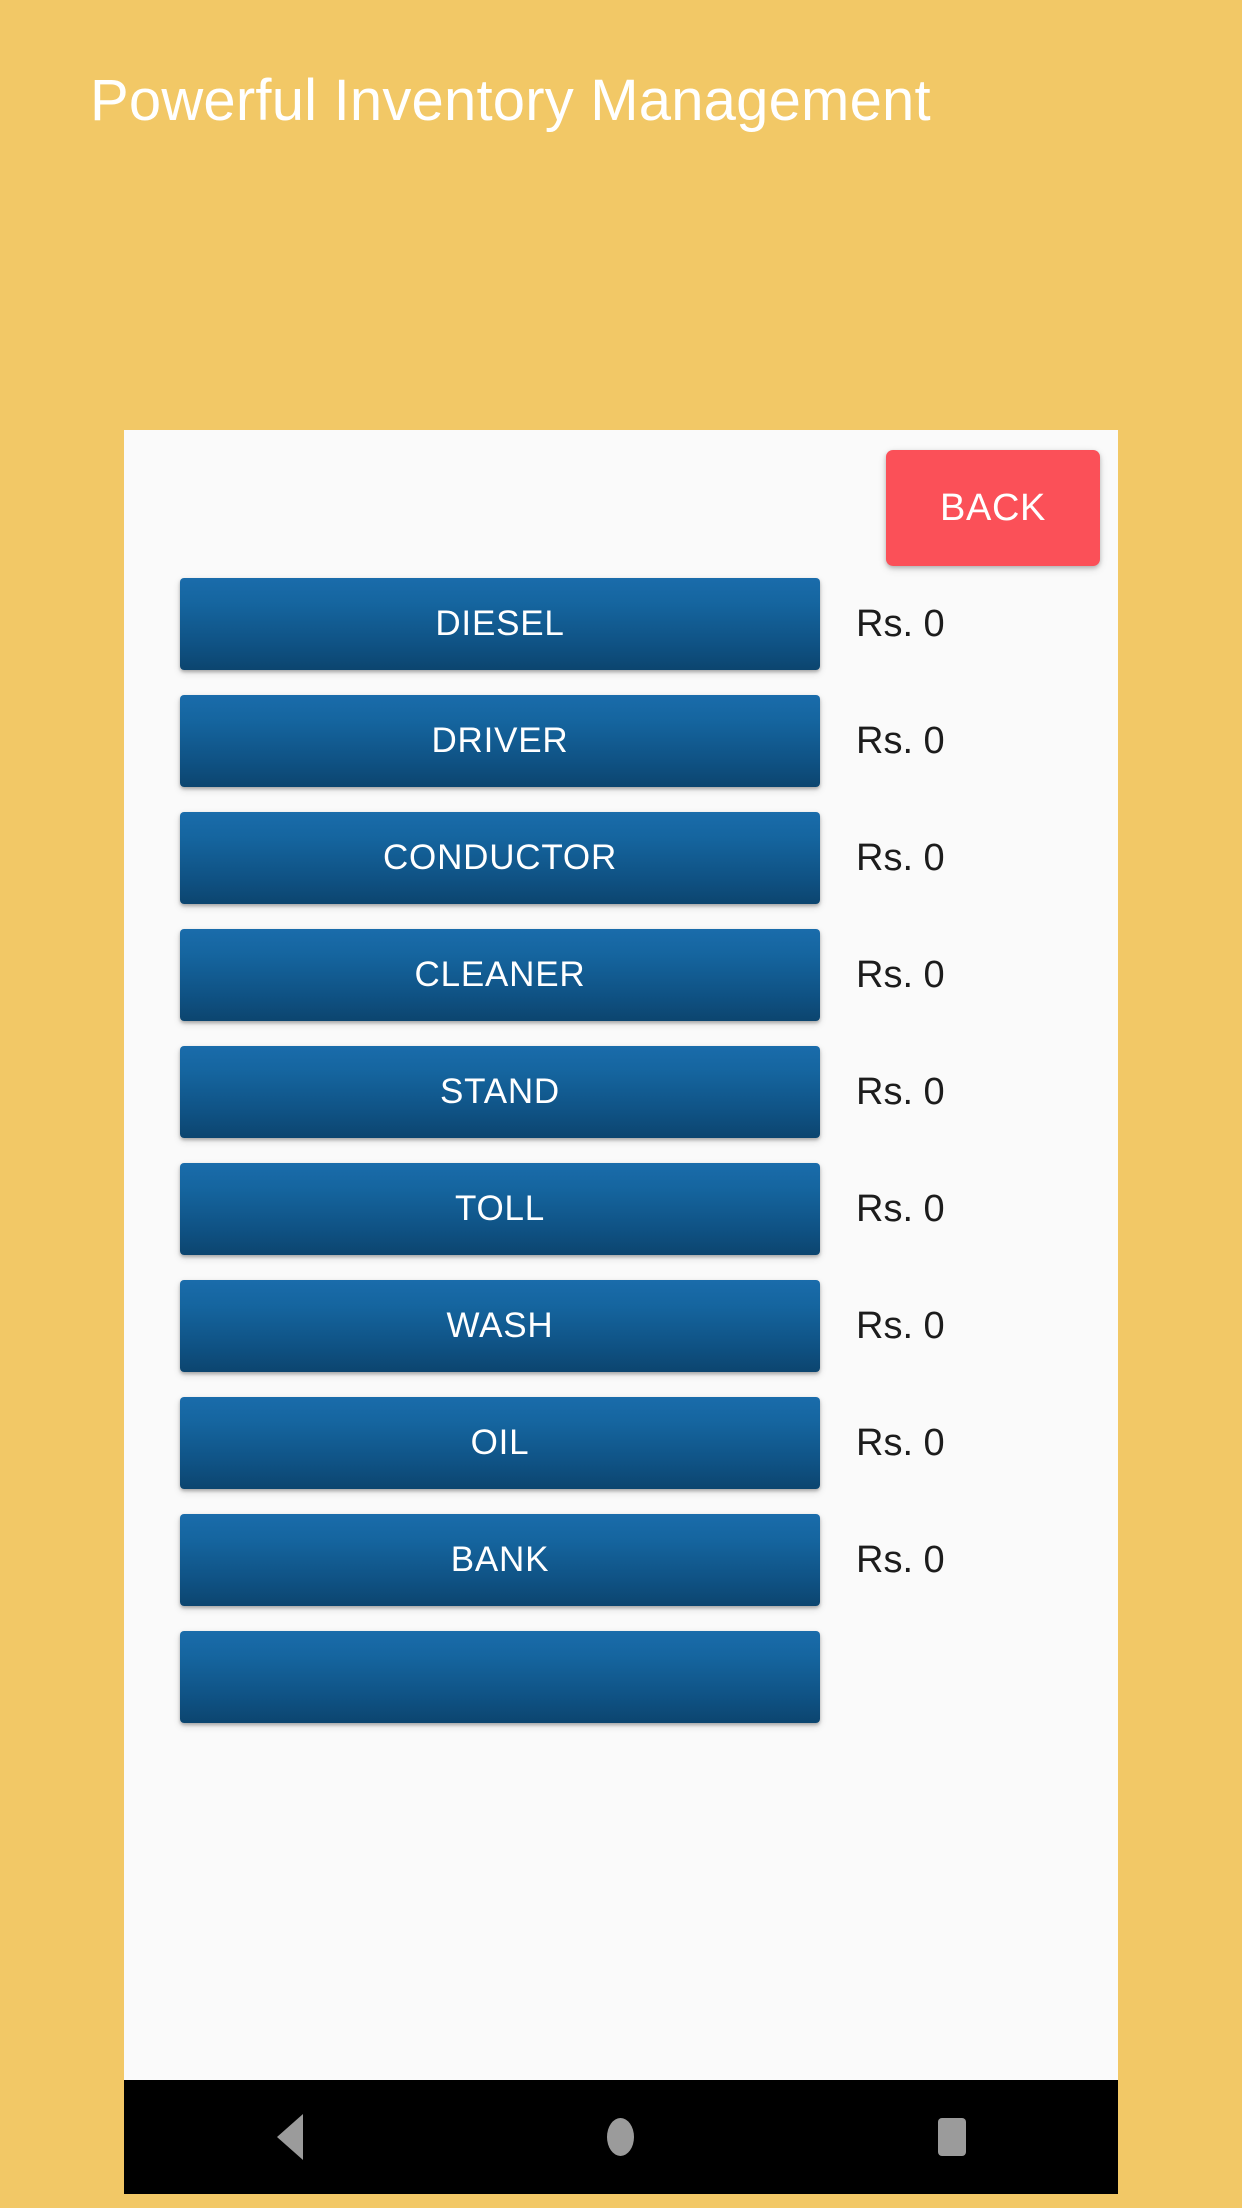 The image size is (1242, 2208). I want to click on expense-button-label: STAND, so click(500, 1091).